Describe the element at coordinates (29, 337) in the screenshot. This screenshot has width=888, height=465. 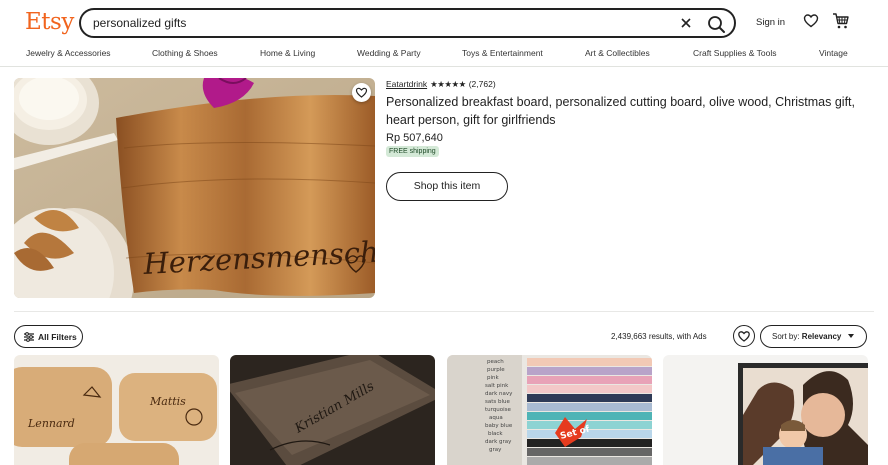
I see `filter-icon` at that location.